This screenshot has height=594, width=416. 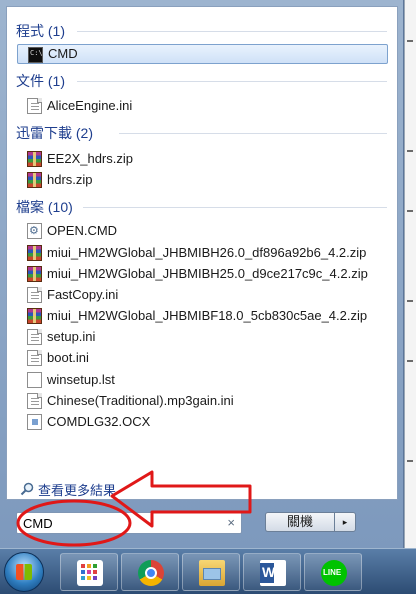 What do you see at coordinates (40, 31) in the screenshot?
I see `group-header-programs: 程式 (1)` at bounding box center [40, 31].